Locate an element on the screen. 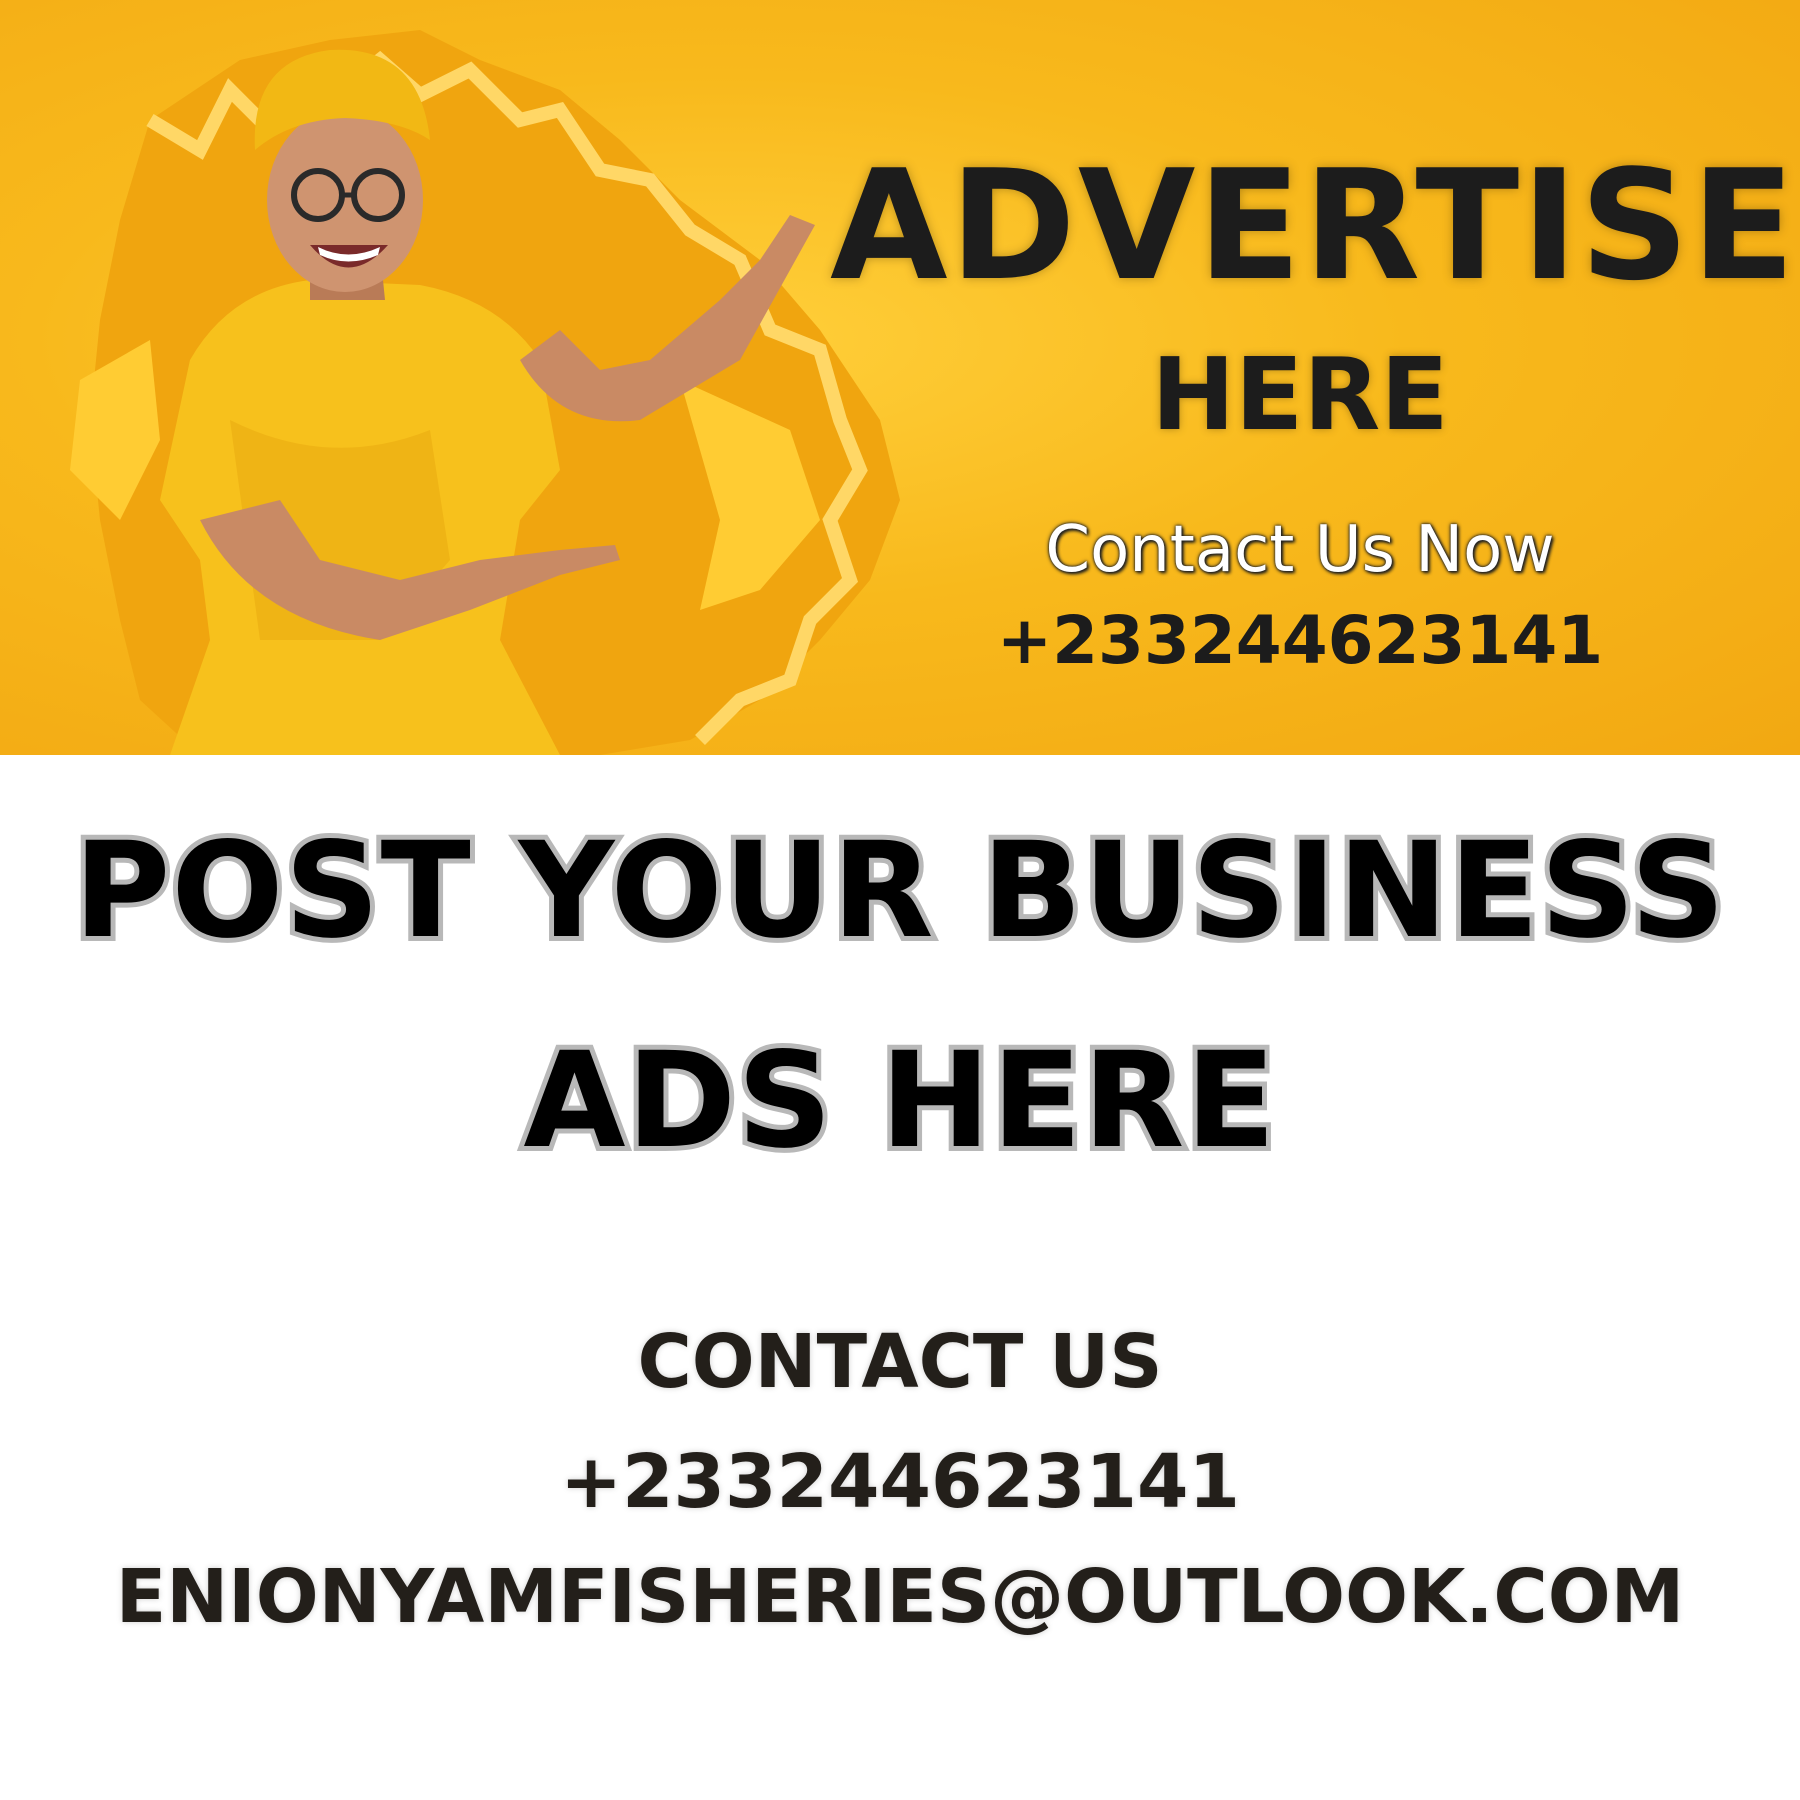 This screenshot has width=1800, height=1800. here-subtitle: HERE is located at coordinates (1300, 394).